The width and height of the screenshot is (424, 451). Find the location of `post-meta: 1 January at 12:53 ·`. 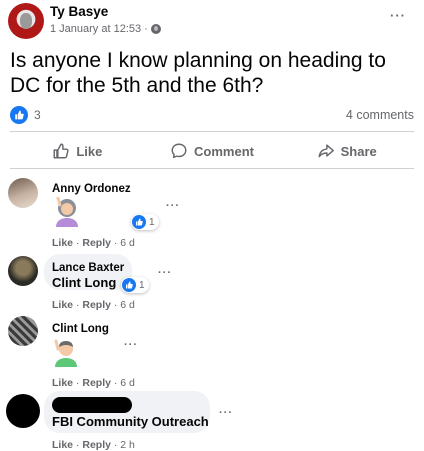

post-meta: 1 January at 12:53 · is located at coordinates (105, 29).